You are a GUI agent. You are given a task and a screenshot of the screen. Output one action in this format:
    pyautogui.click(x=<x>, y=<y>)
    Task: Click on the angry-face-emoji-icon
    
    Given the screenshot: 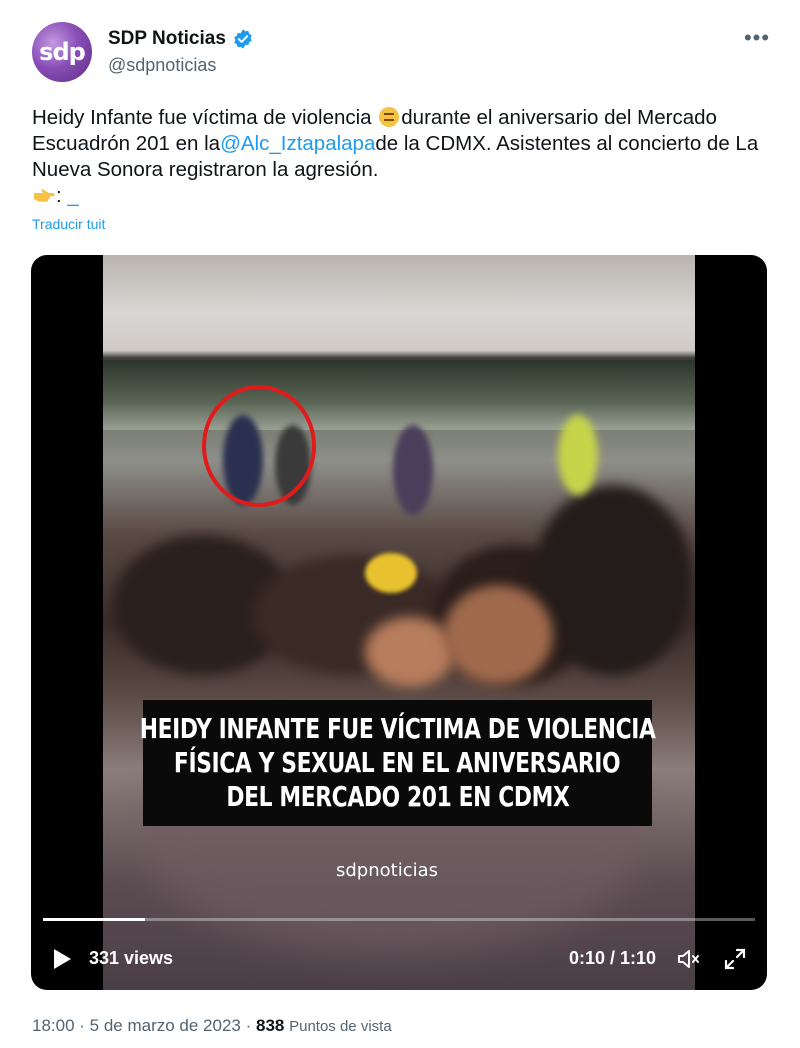 What is the action you would take?
    pyautogui.click(x=389, y=117)
    